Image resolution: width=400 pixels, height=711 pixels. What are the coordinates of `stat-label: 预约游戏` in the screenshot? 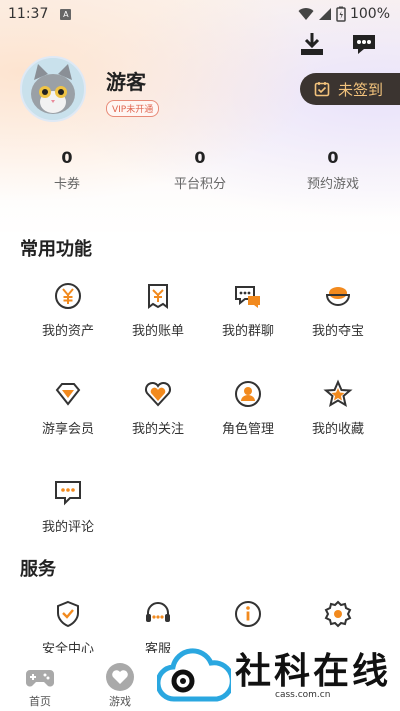 It's located at (332, 184).